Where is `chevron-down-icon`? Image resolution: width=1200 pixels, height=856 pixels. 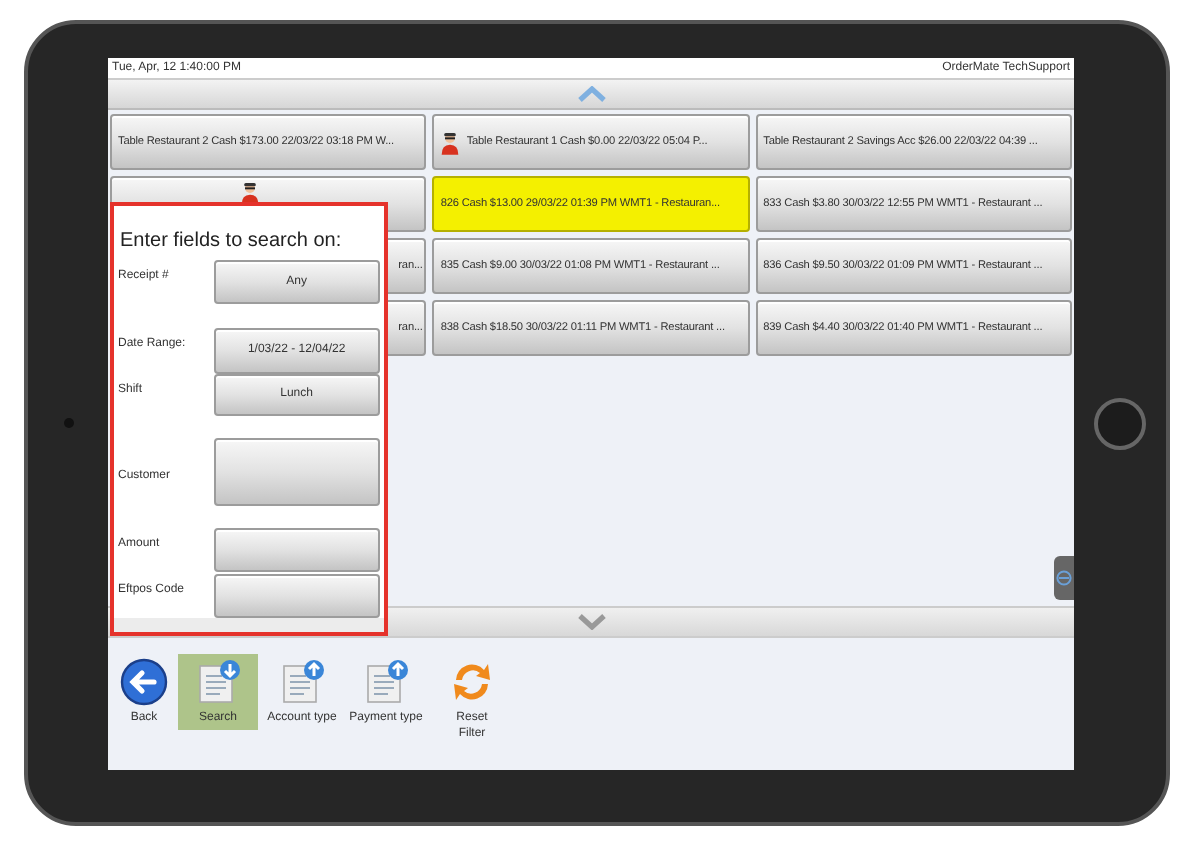
chevron-down-icon is located at coordinates (591, 622).